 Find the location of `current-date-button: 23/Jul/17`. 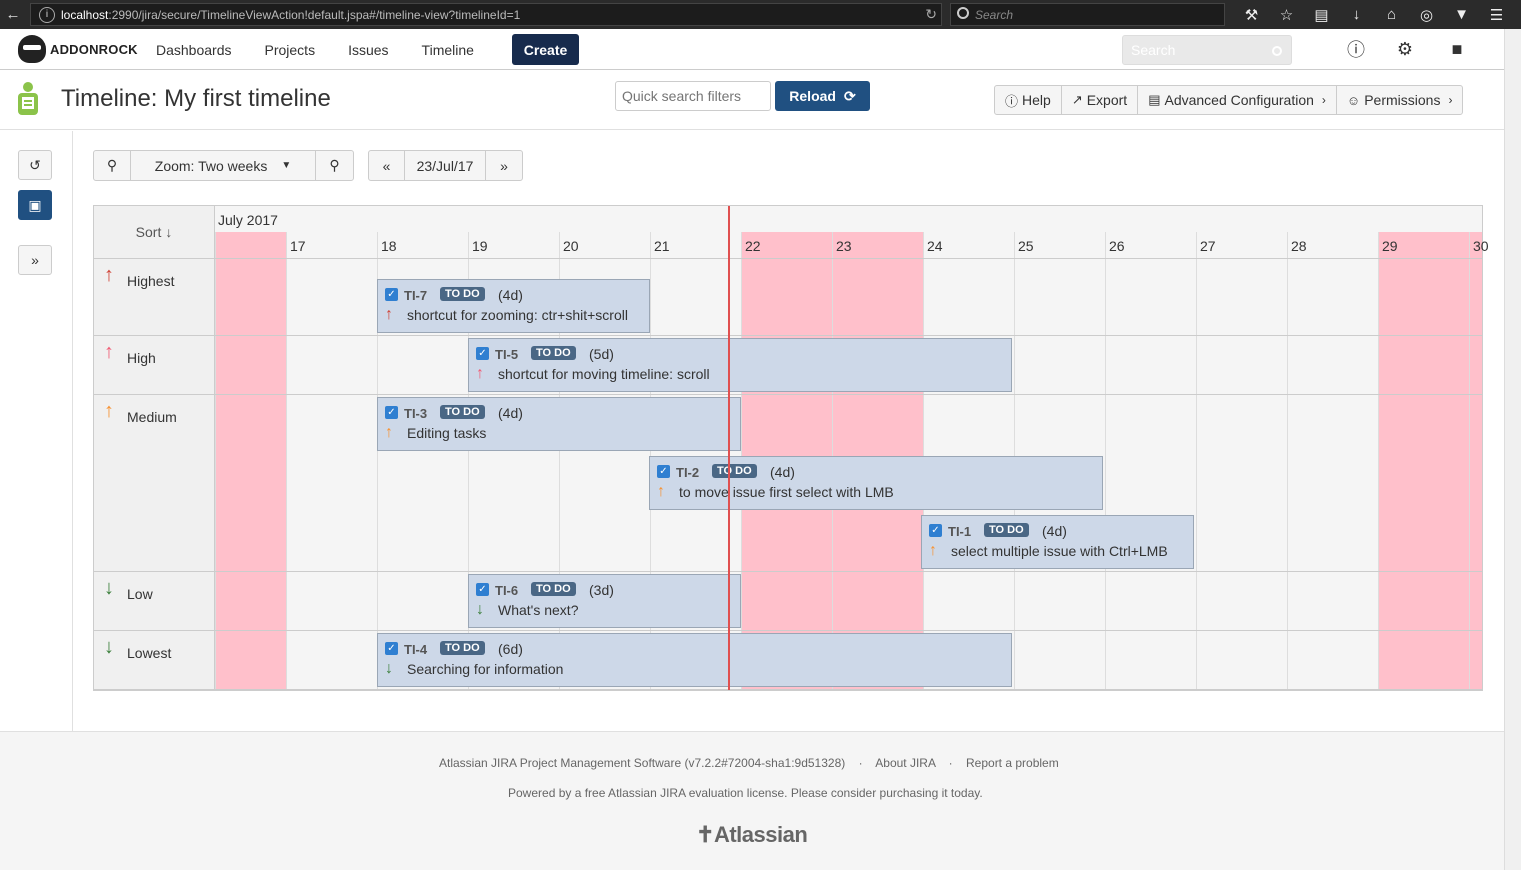

current-date-button: 23/Jul/17 is located at coordinates (445, 165).